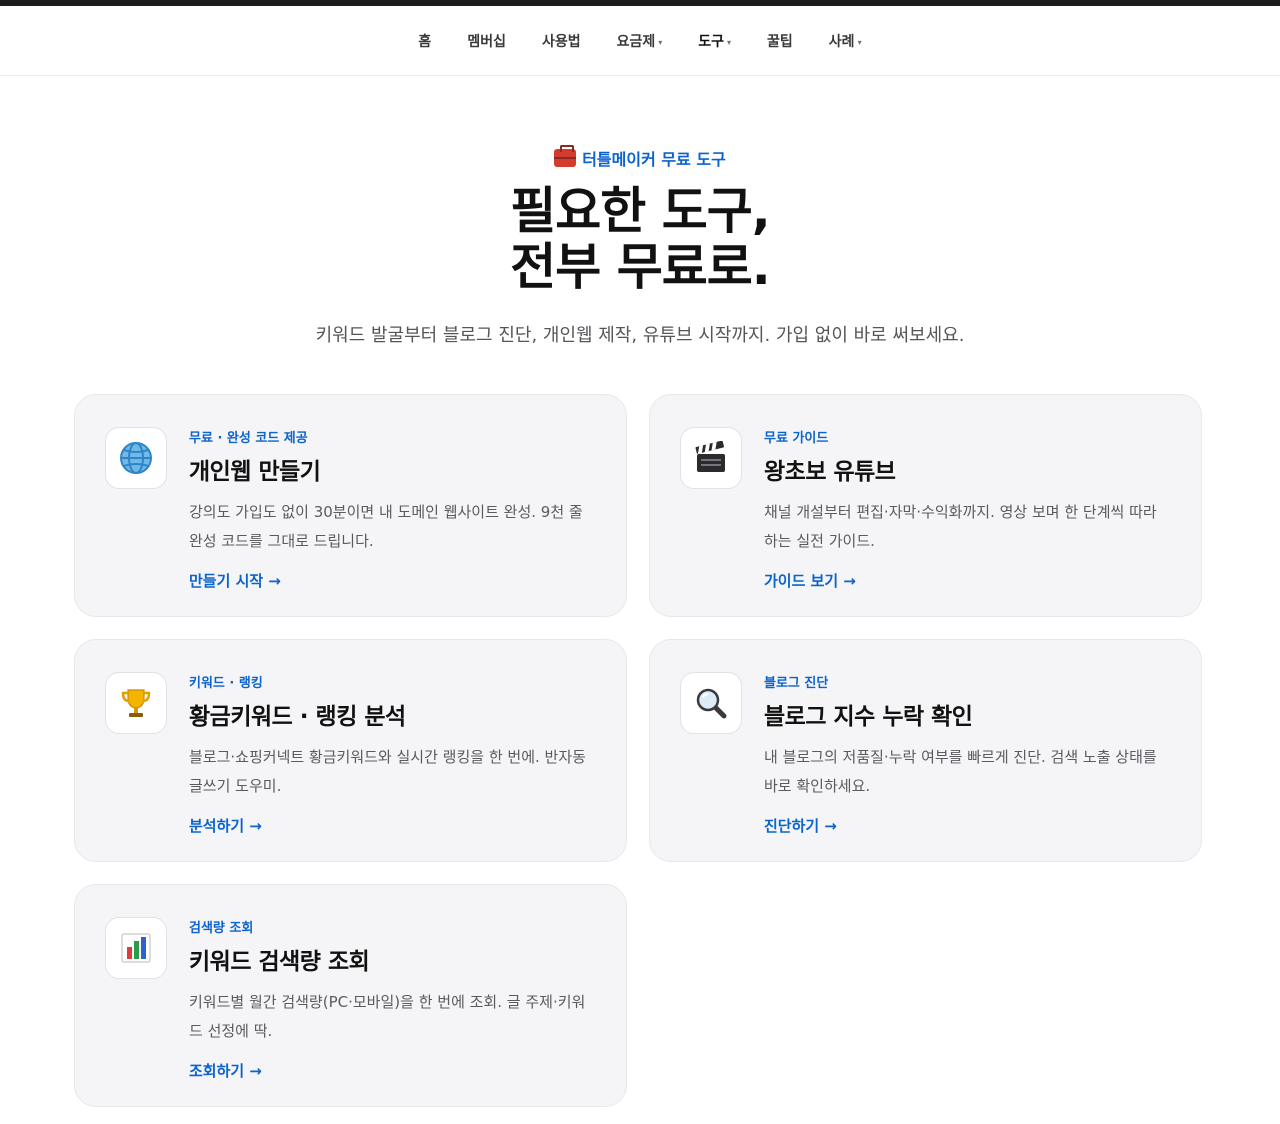  I want to click on nav-label: 홈, so click(425, 41).